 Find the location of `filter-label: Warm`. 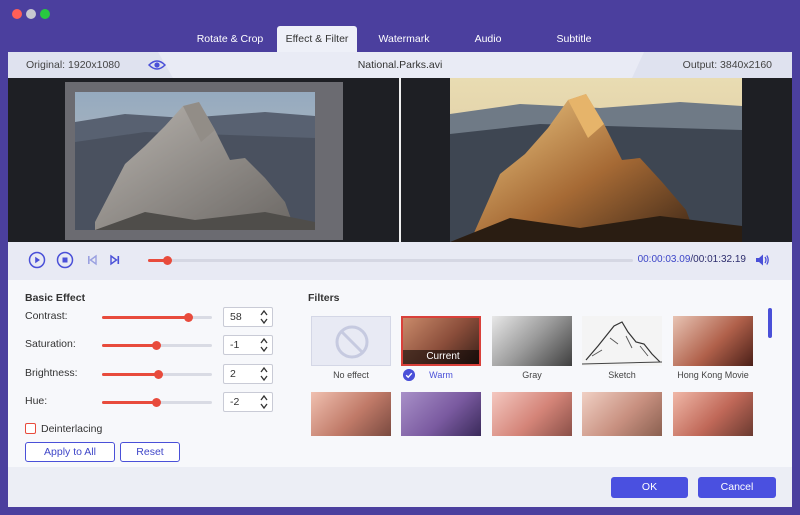

filter-label: Warm is located at coordinates (441, 375).